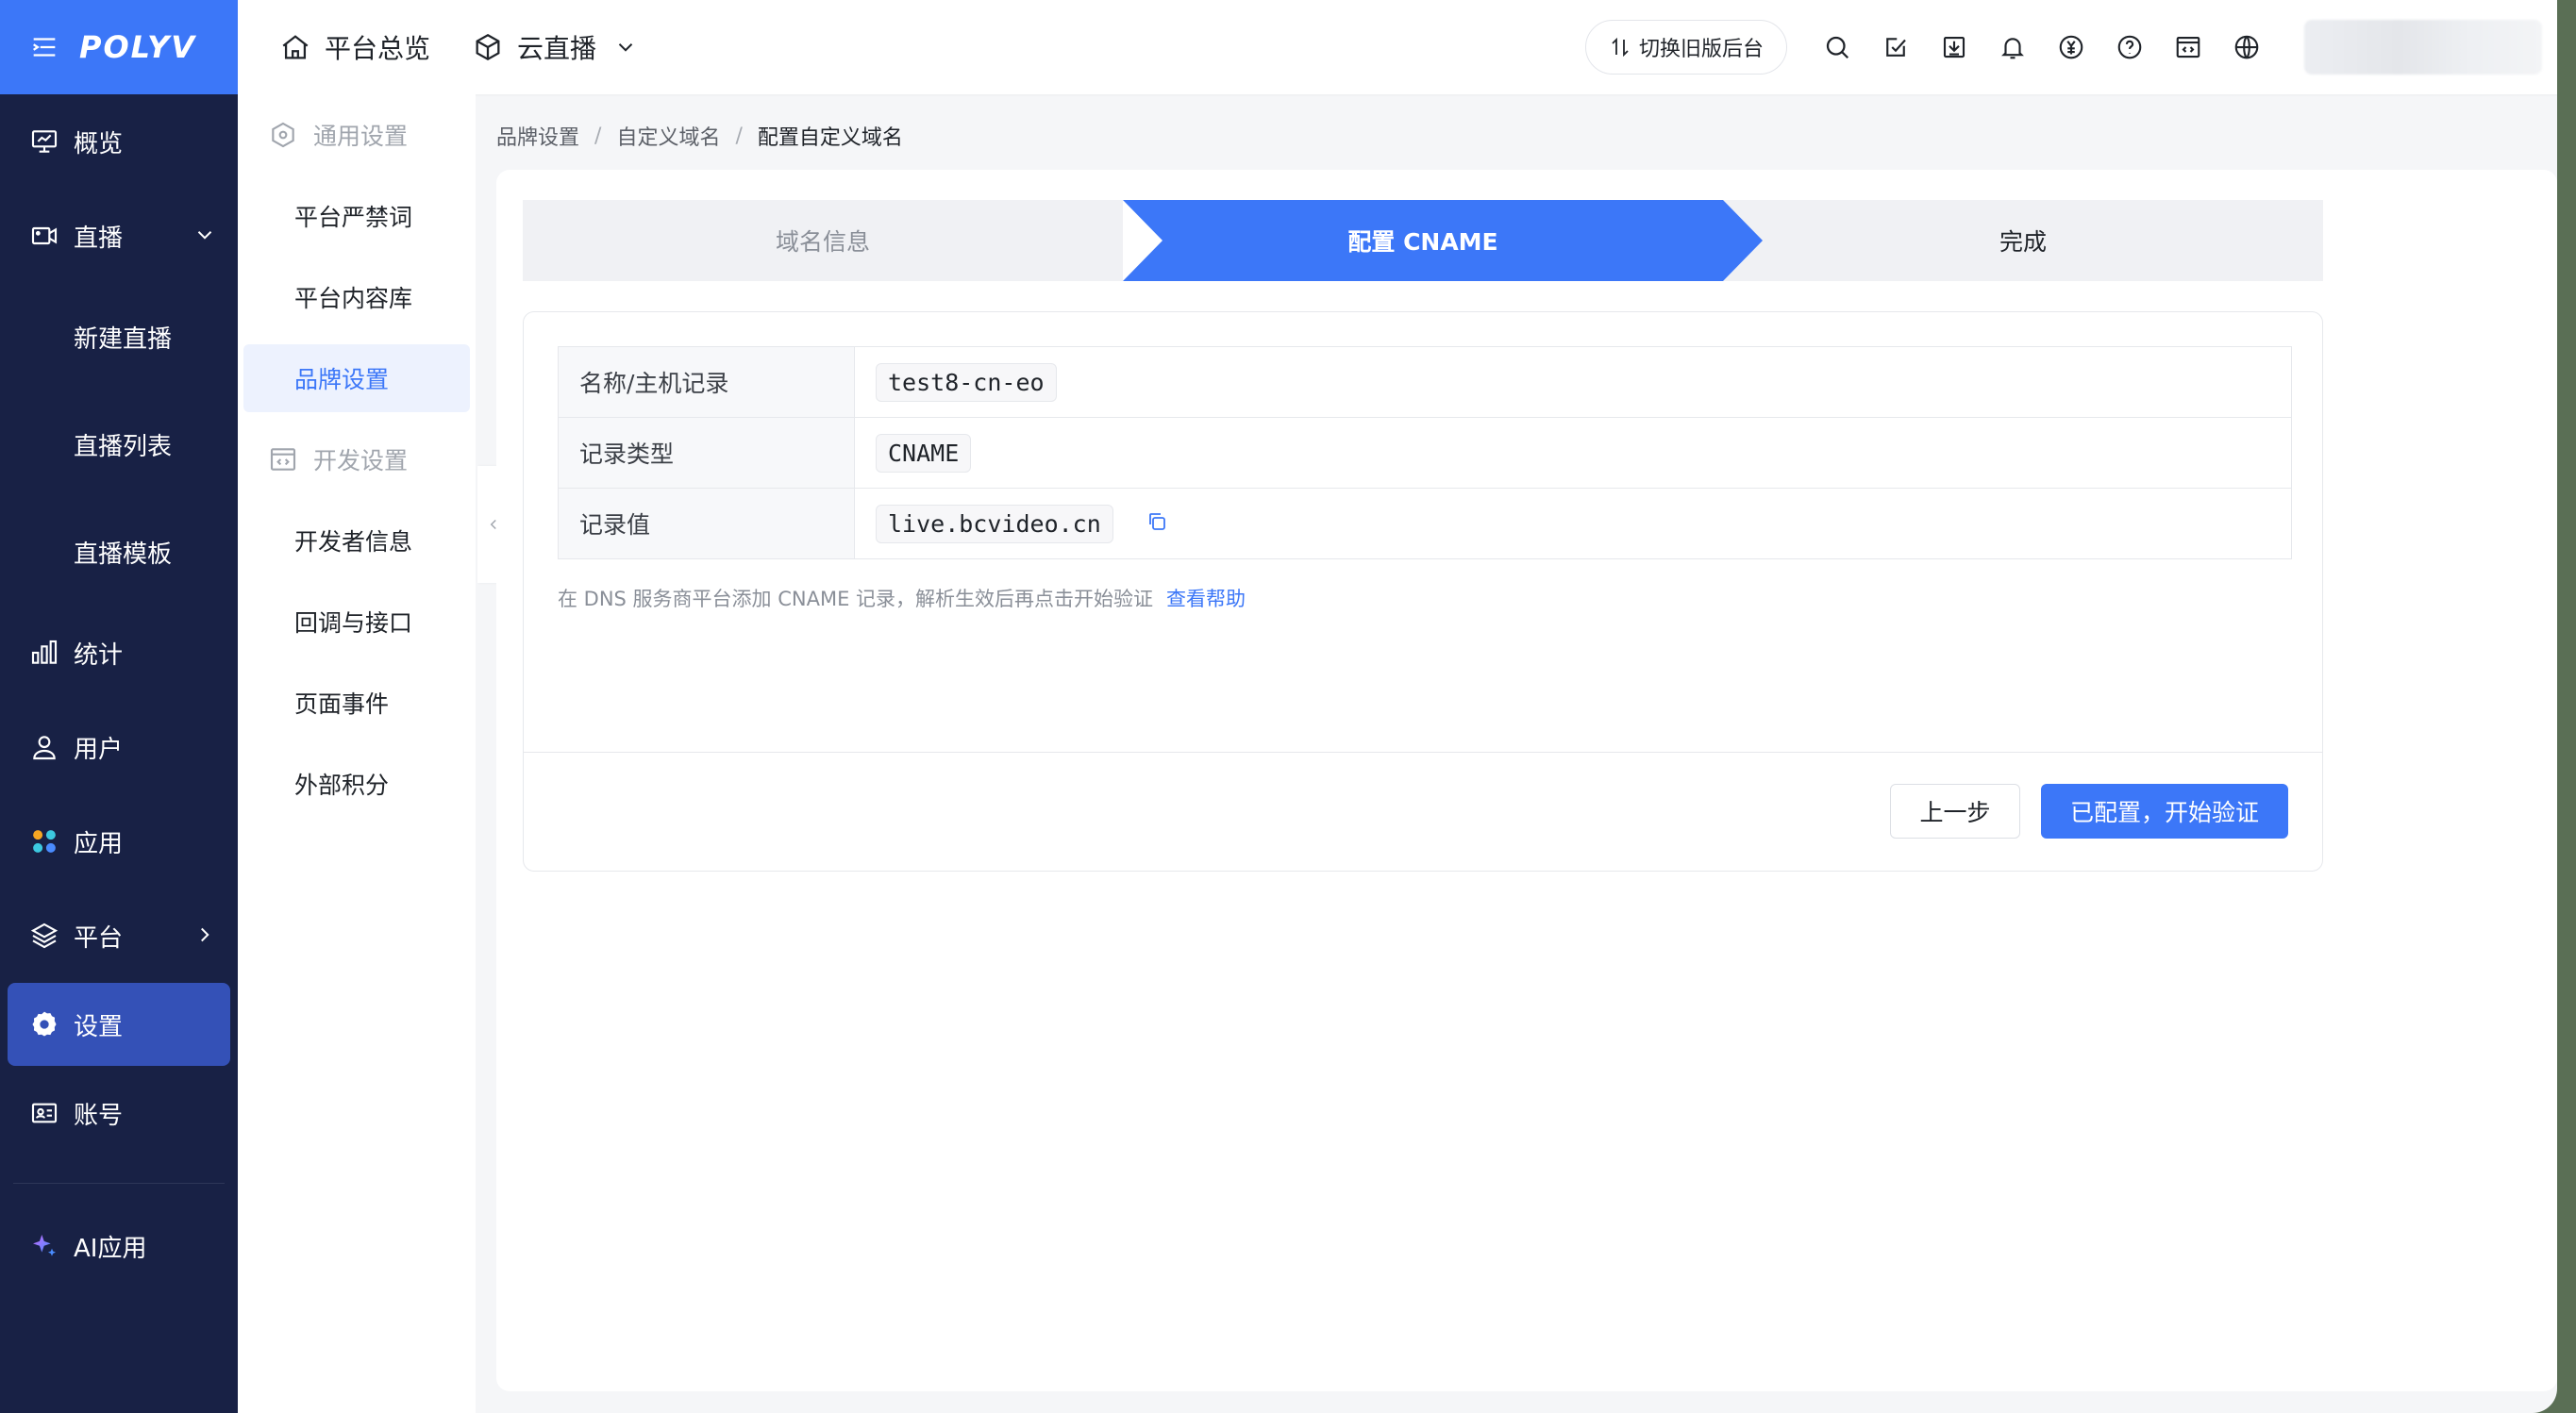 The width and height of the screenshot is (2576, 1413). Describe the element at coordinates (119, 236) in the screenshot. I see `sidebar-item-live: 直播` at that location.